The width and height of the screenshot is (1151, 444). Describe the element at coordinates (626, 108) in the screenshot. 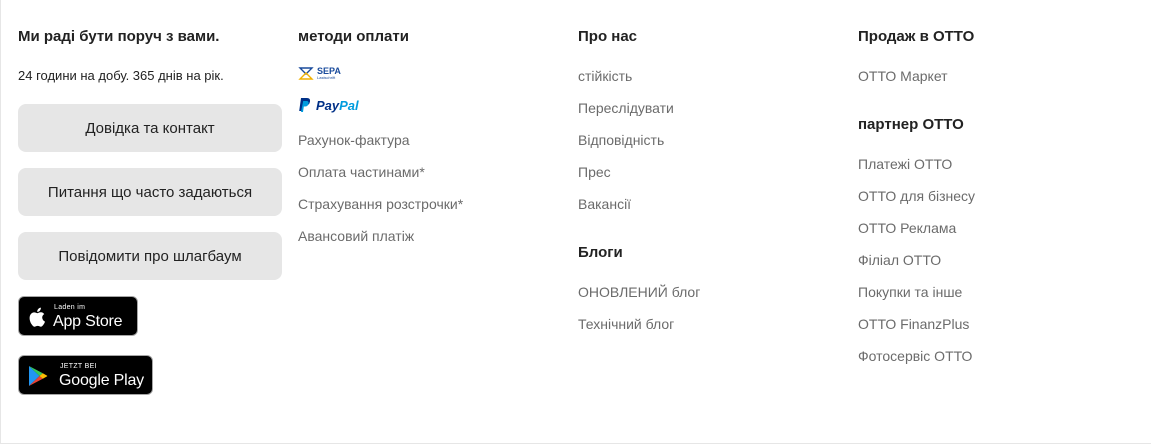

I see `about-link-pursue: Переслідувати` at that location.